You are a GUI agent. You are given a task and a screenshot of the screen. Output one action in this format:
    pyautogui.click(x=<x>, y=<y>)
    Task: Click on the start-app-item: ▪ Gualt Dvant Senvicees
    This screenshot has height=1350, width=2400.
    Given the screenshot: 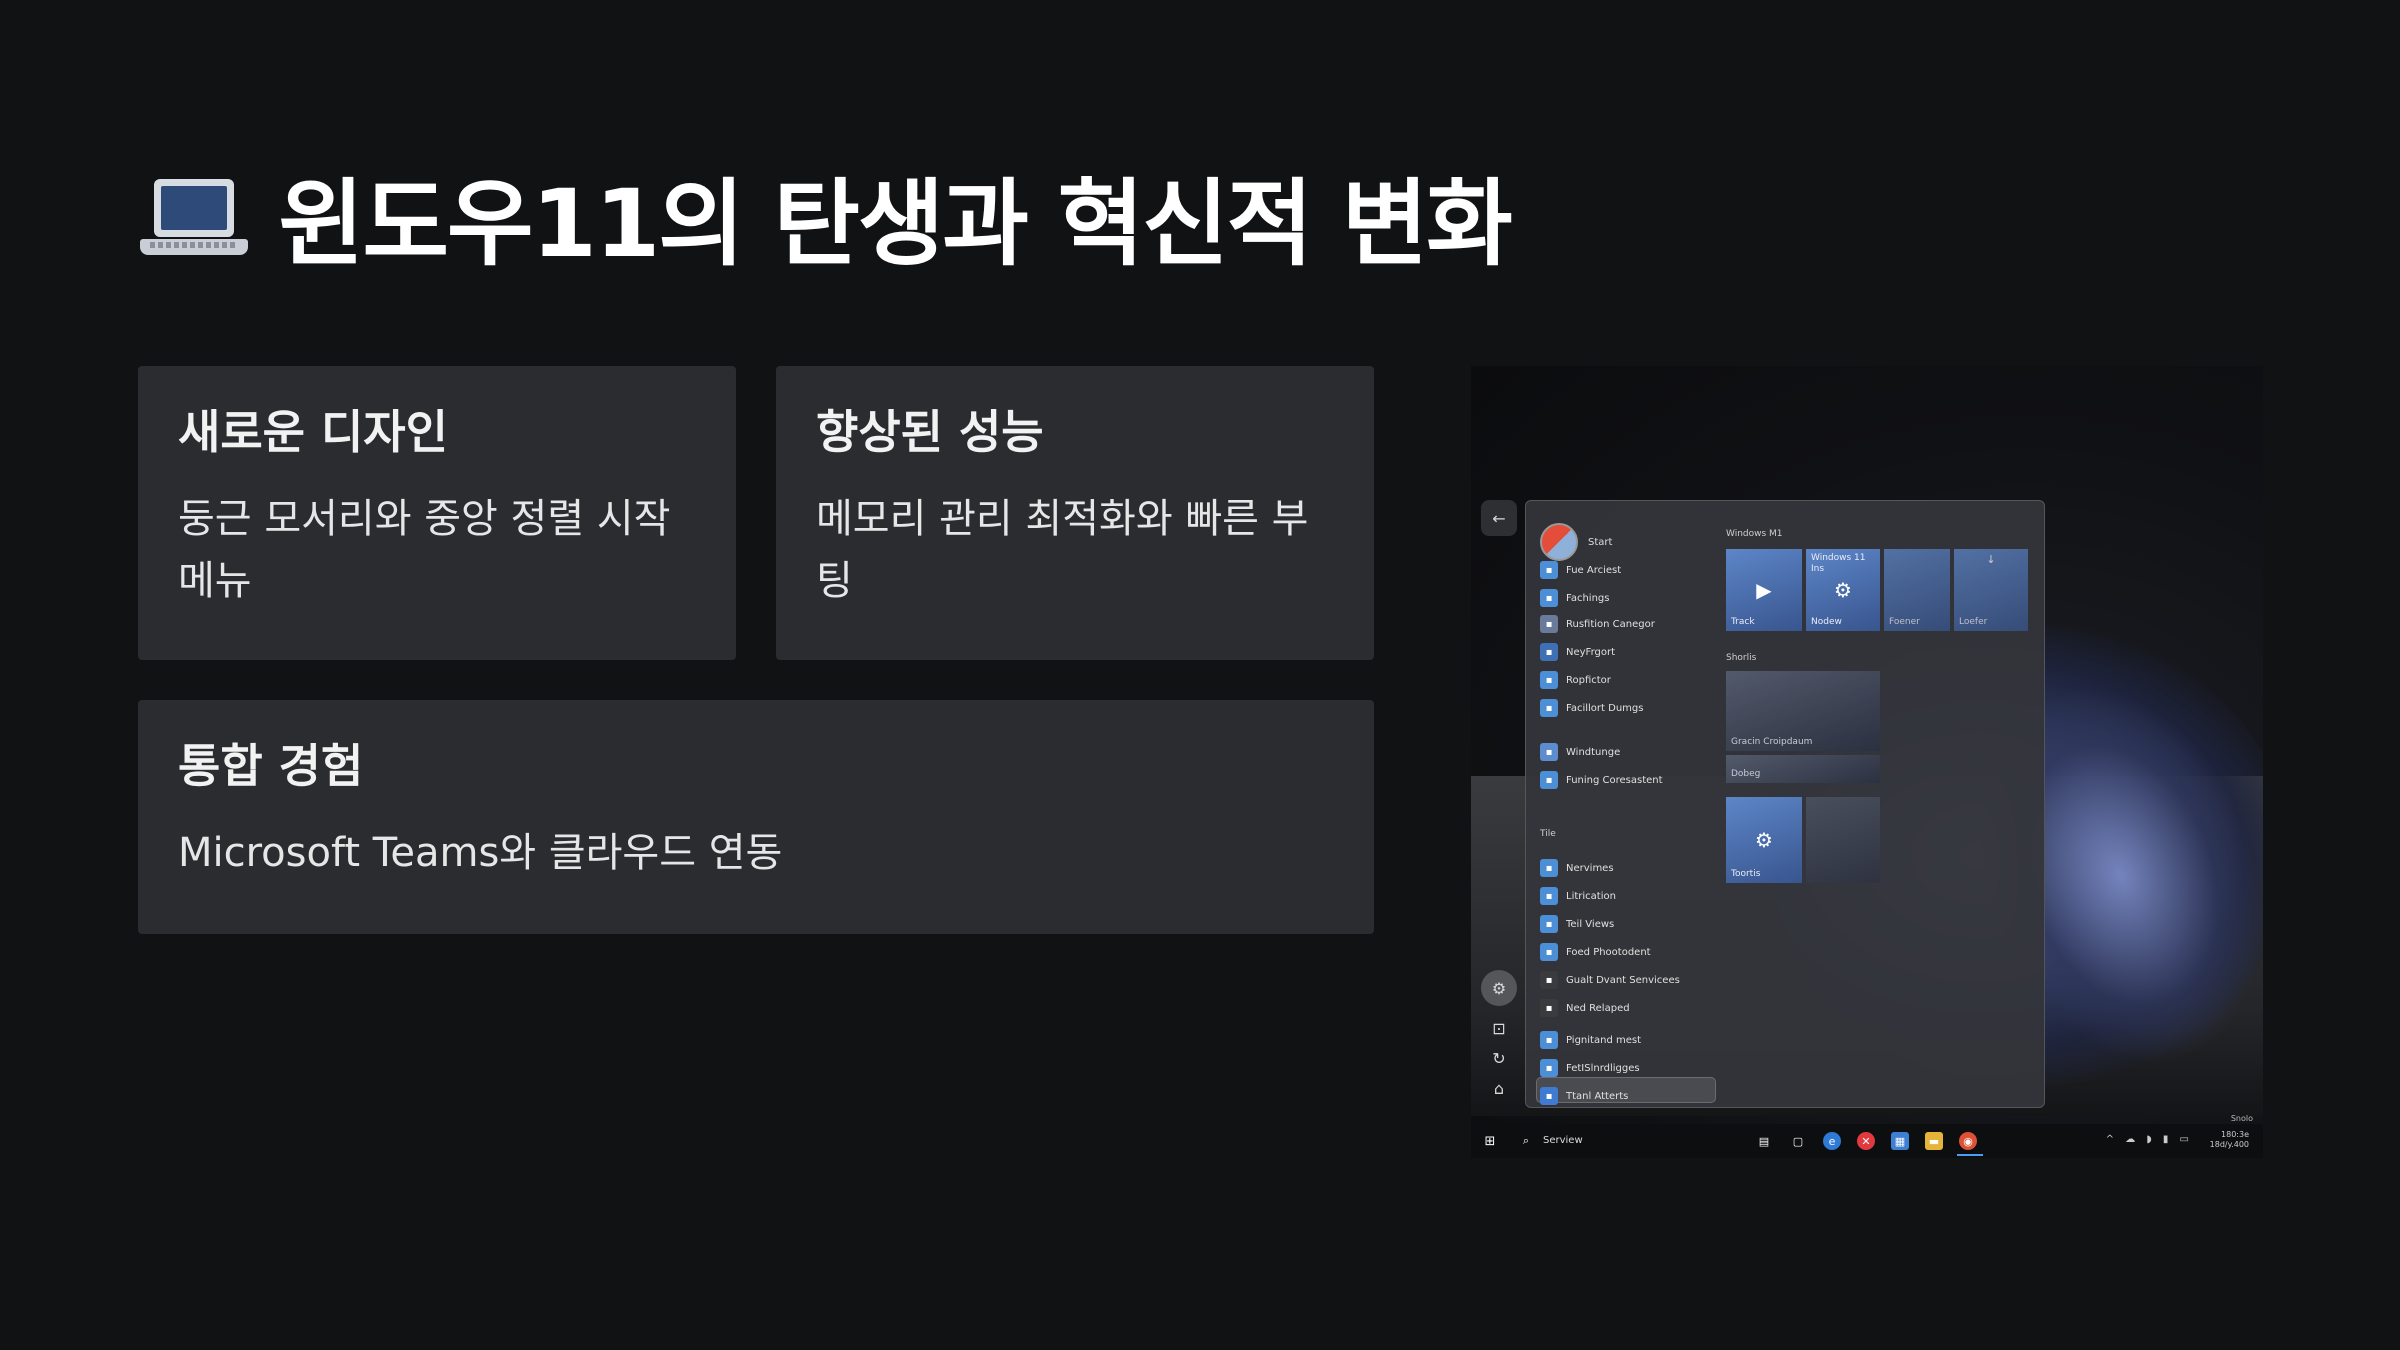 What is the action you would take?
    pyautogui.click(x=1610, y=980)
    